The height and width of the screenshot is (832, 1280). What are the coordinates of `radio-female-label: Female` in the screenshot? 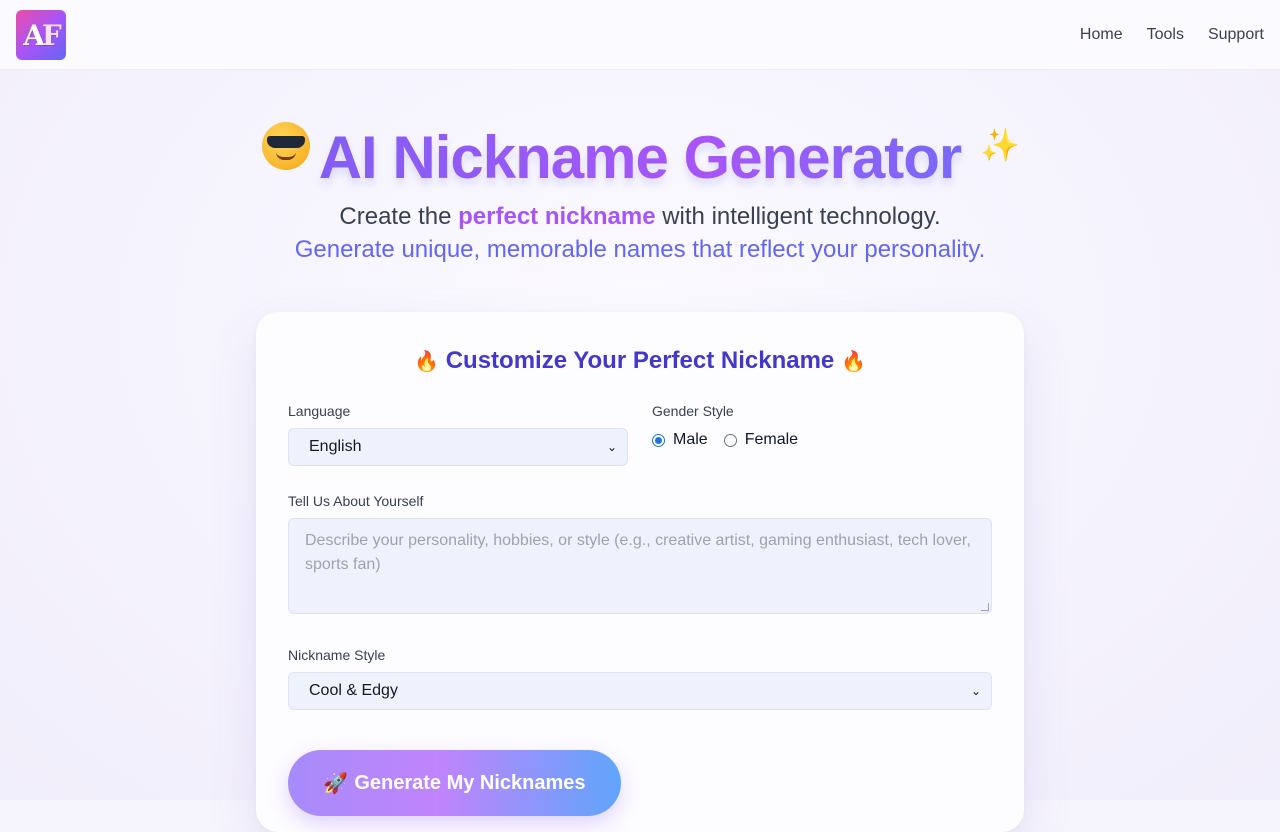 It's located at (771, 440).